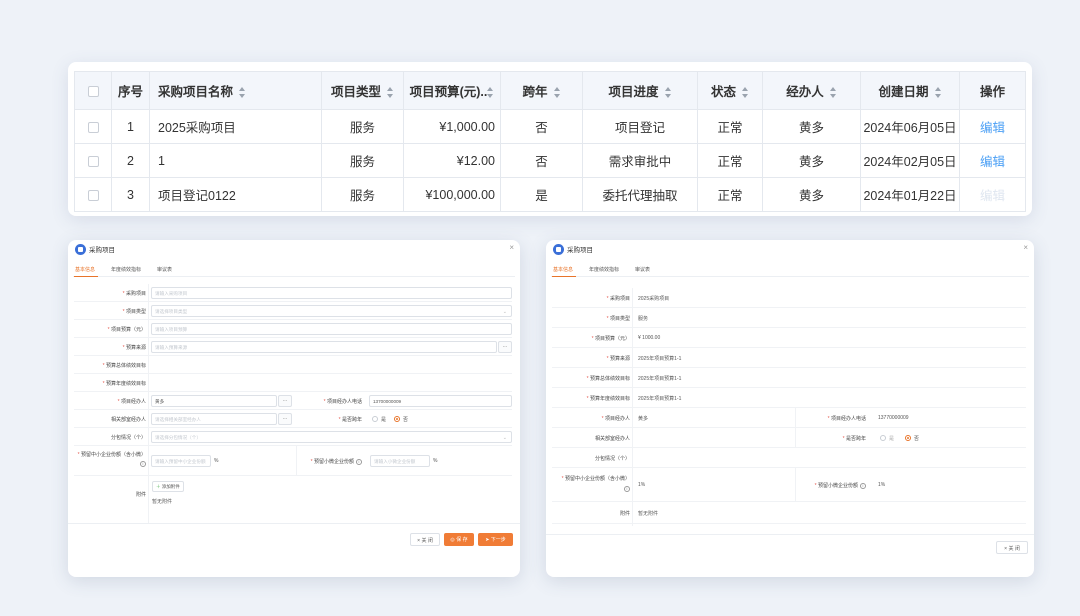 This screenshot has height=616, width=1080. Describe the element at coordinates (811, 90) in the screenshot. I see `col-handler: 经办人` at that location.